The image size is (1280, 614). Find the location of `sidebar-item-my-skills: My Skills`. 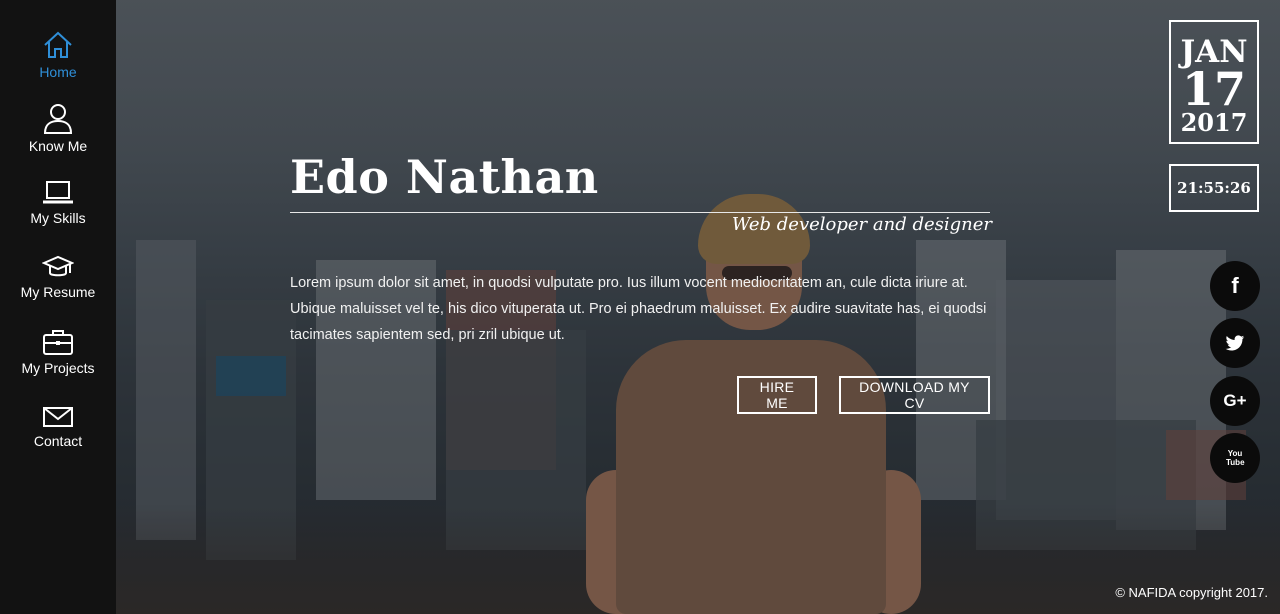

sidebar-item-my-skills: My Skills is located at coordinates (58, 215).